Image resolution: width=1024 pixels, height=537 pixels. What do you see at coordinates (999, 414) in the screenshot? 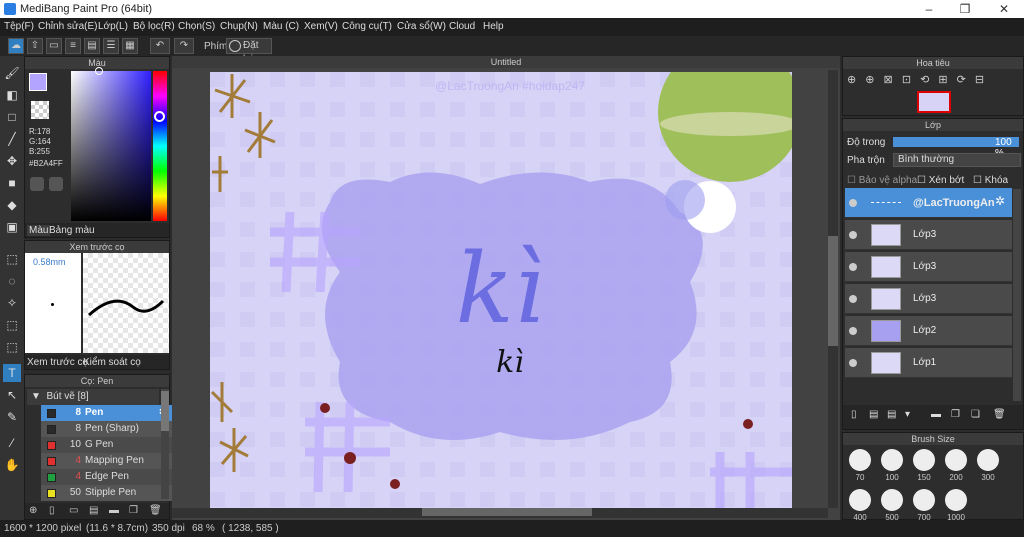
I see `delete-layer-icon: 🗑` at bounding box center [999, 414].